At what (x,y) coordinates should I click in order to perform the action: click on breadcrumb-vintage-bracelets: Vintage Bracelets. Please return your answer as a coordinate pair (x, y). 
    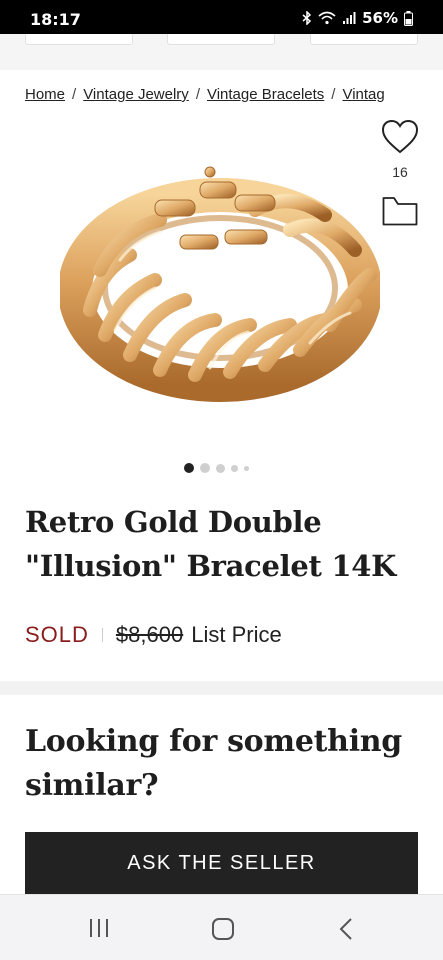
    Looking at the image, I should click on (265, 94).